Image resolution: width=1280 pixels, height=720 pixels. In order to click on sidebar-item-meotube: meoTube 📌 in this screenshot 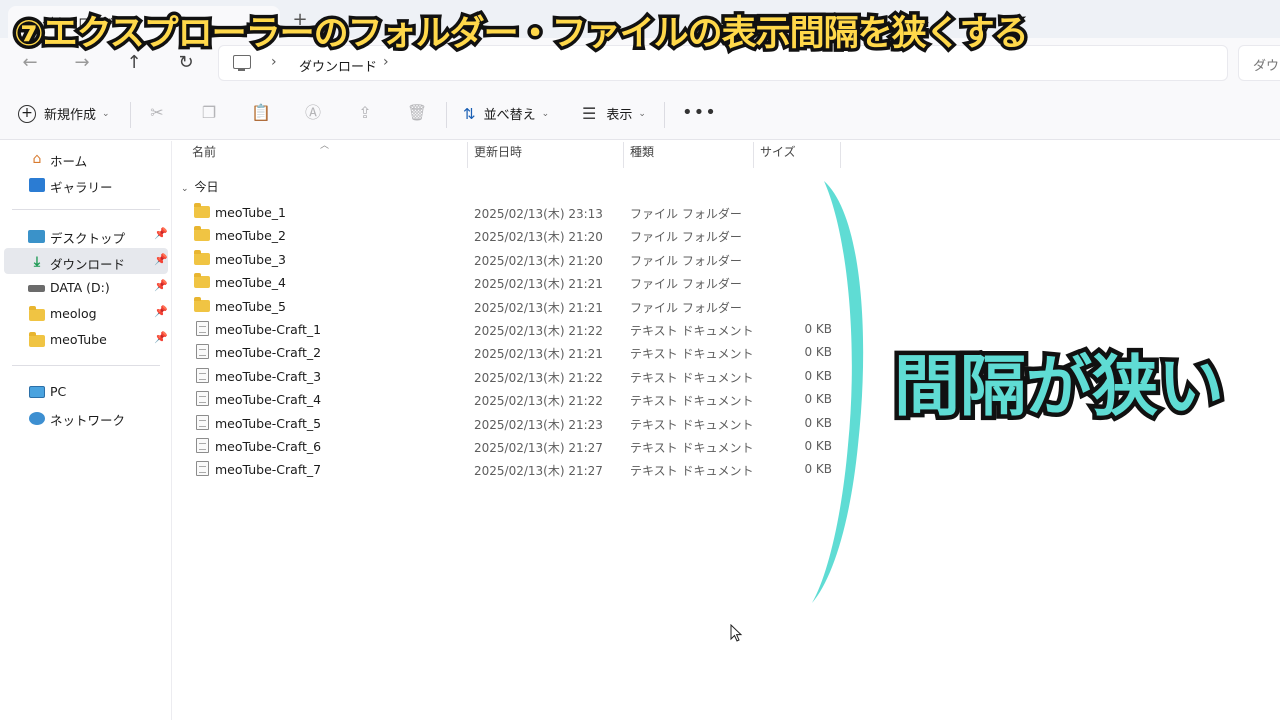, I will do `click(86, 339)`.